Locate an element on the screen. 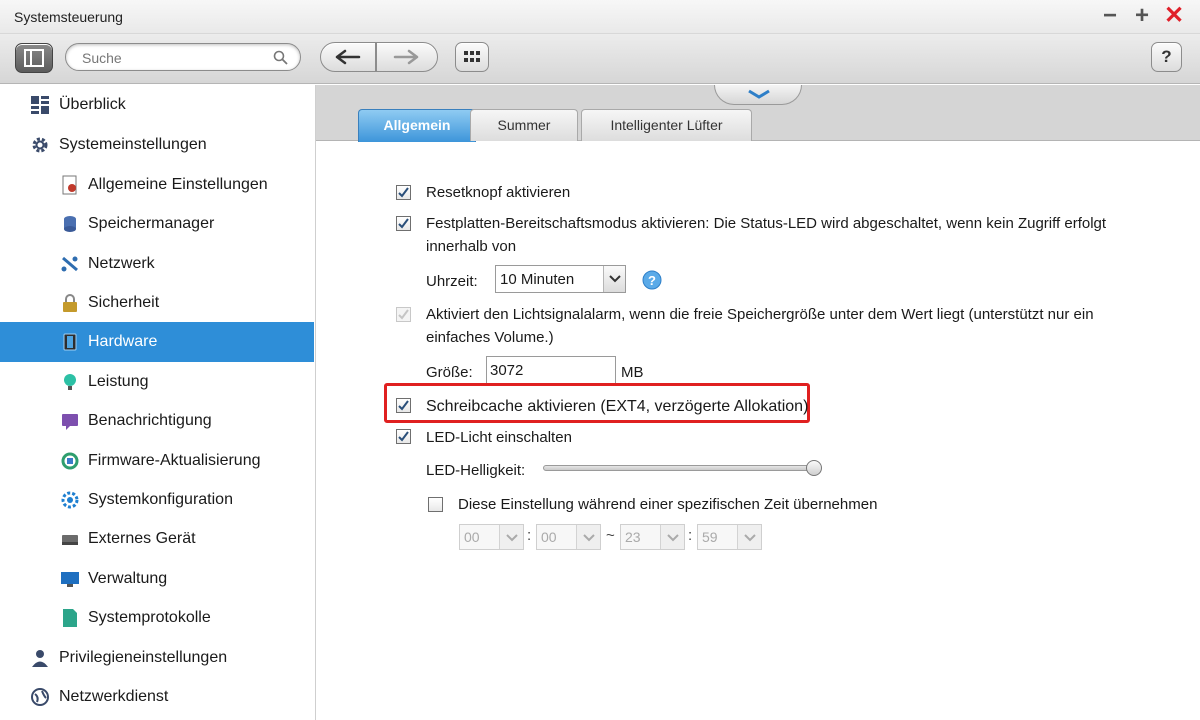  arrow-right-icon is located at coordinates (406, 57).